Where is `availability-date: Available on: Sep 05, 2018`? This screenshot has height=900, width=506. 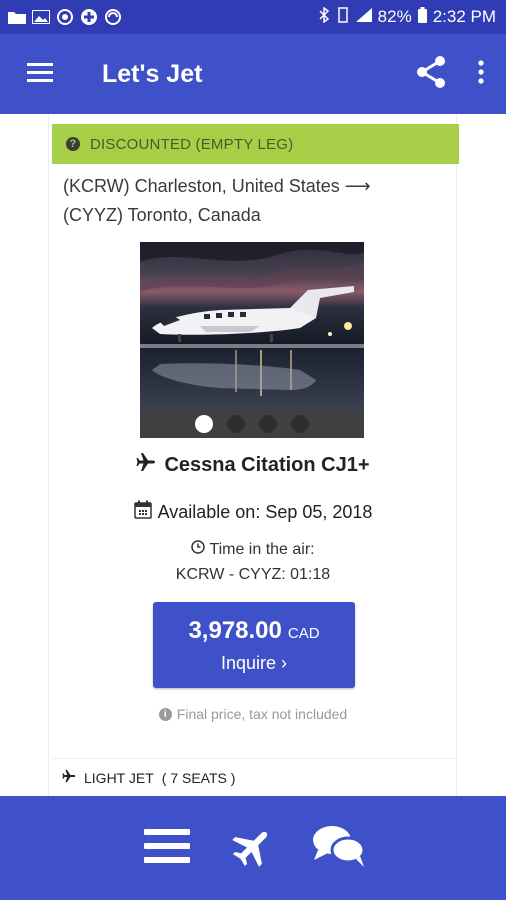
availability-date: Available on: Sep 05, 2018 is located at coordinates (265, 511).